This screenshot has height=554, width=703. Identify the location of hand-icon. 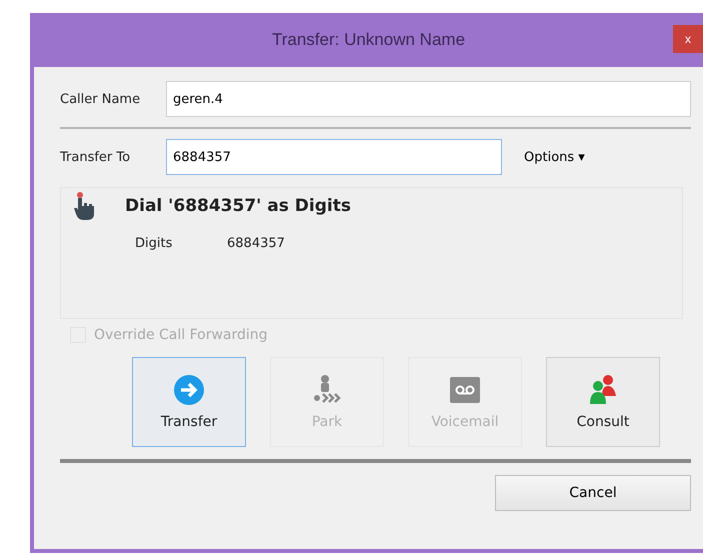
(85, 206).